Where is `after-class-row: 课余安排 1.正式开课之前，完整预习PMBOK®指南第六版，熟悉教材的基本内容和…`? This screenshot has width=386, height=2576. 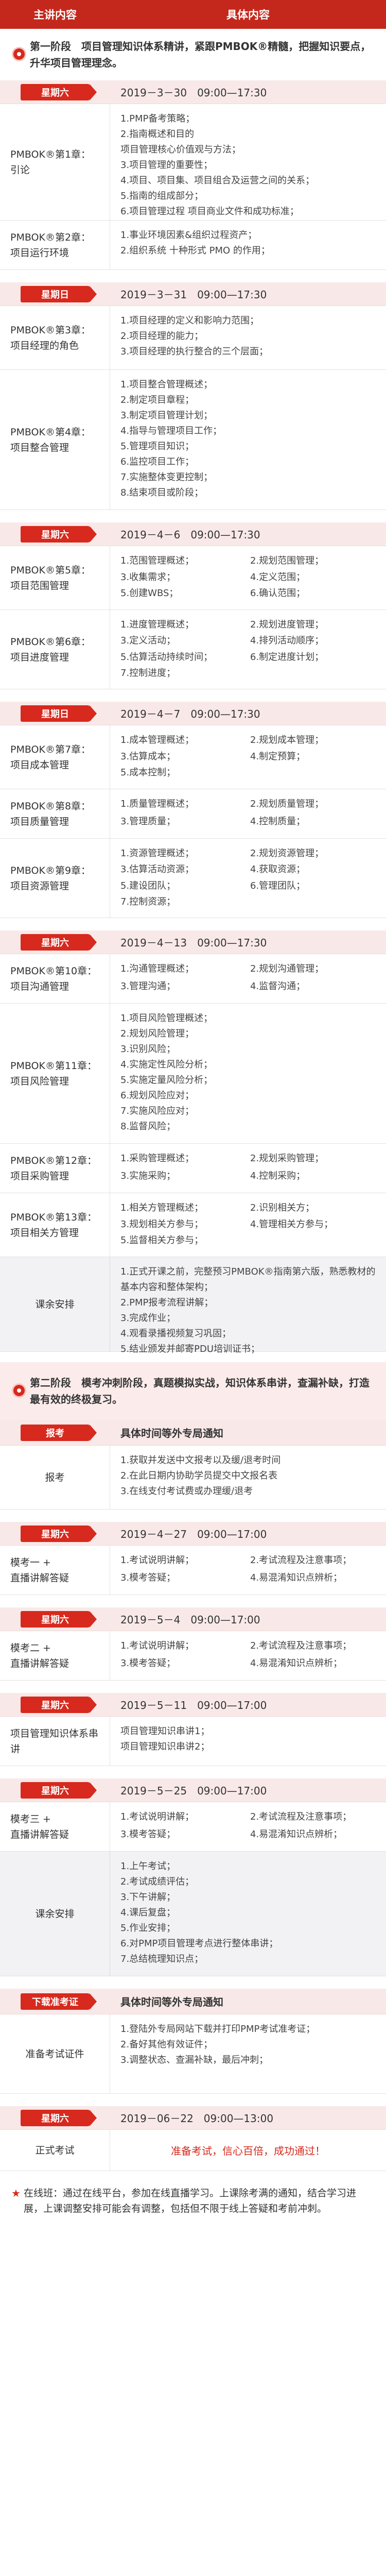
after-class-row: 课余安排 1.正式开课之前，完整预习PMBOK®指南第六版，熟悉教材的基本内容和… is located at coordinates (193, 1305).